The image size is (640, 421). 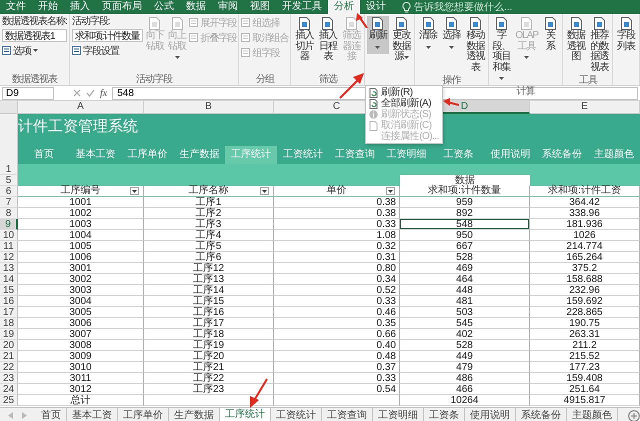 I want to click on row-header-blank, so click(x=9, y=139).